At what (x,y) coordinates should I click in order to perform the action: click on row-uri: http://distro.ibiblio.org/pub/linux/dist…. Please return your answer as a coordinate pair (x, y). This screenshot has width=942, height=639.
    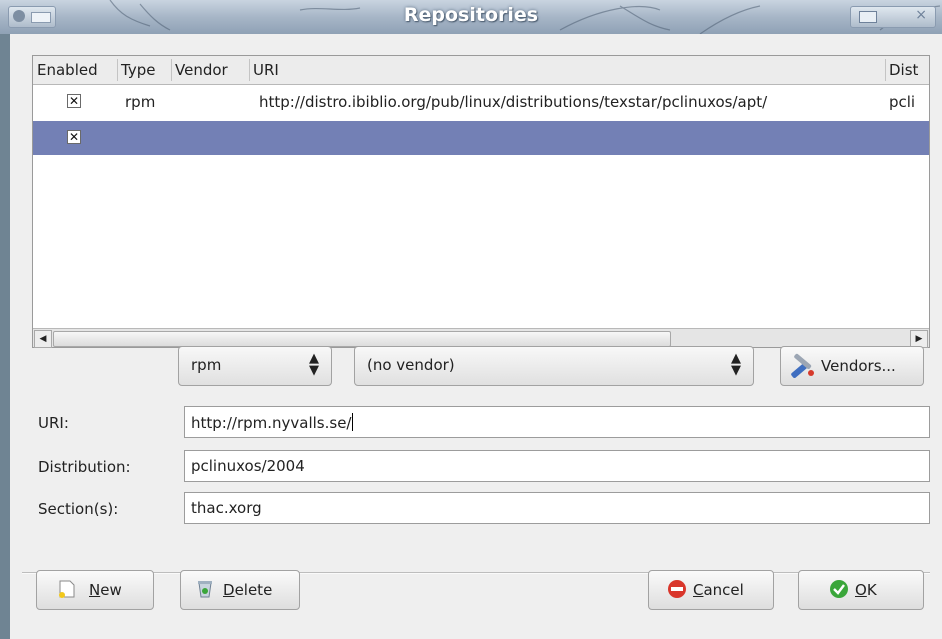
    Looking at the image, I should click on (513, 102).